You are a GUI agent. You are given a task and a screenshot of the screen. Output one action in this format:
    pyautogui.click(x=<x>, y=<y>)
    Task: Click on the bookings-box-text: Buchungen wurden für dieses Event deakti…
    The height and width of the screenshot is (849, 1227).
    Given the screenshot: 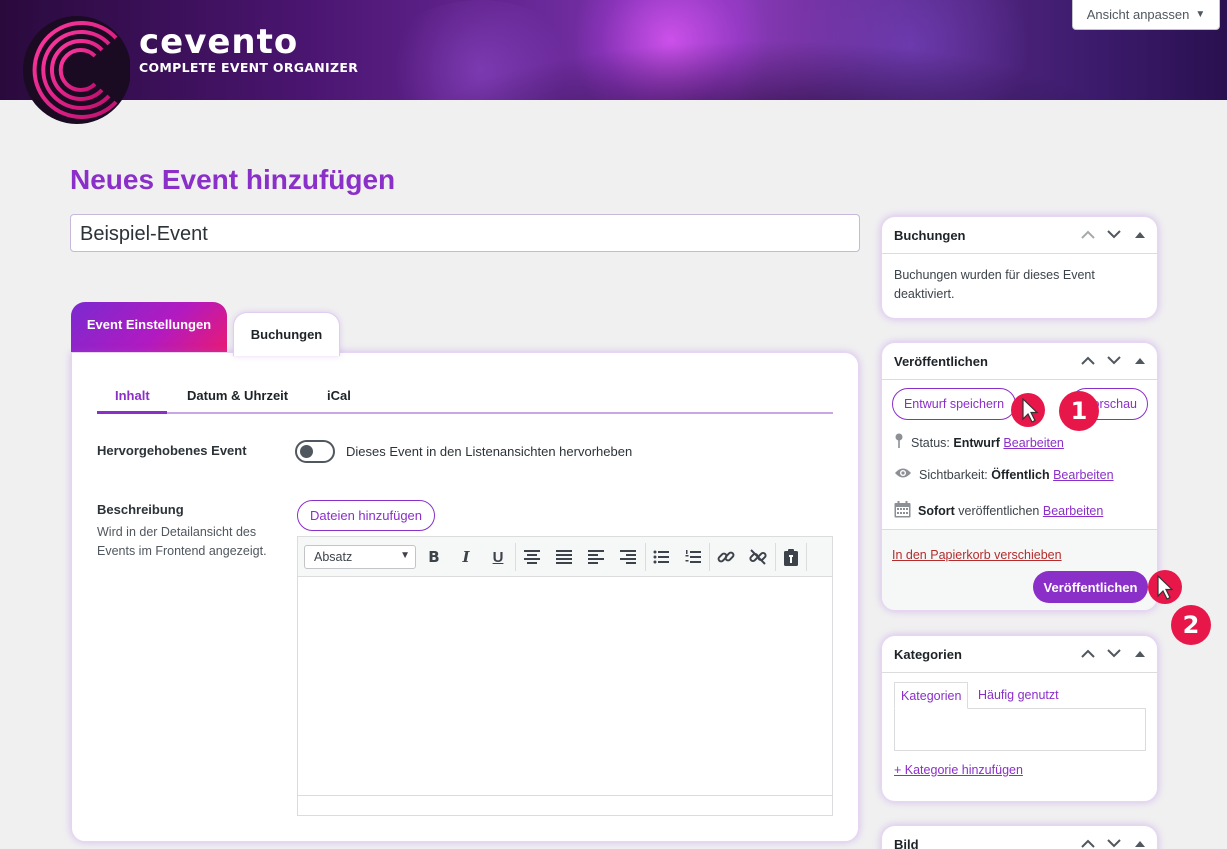 What is the action you would take?
    pyautogui.click(x=994, y=284)
    